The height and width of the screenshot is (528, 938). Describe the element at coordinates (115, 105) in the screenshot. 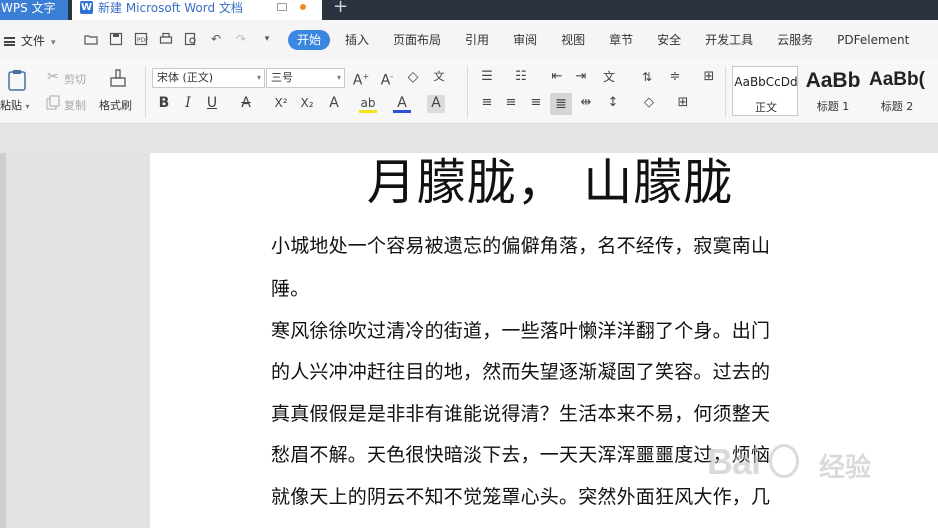

I see `format-painter-button: 格式刷` at that location.